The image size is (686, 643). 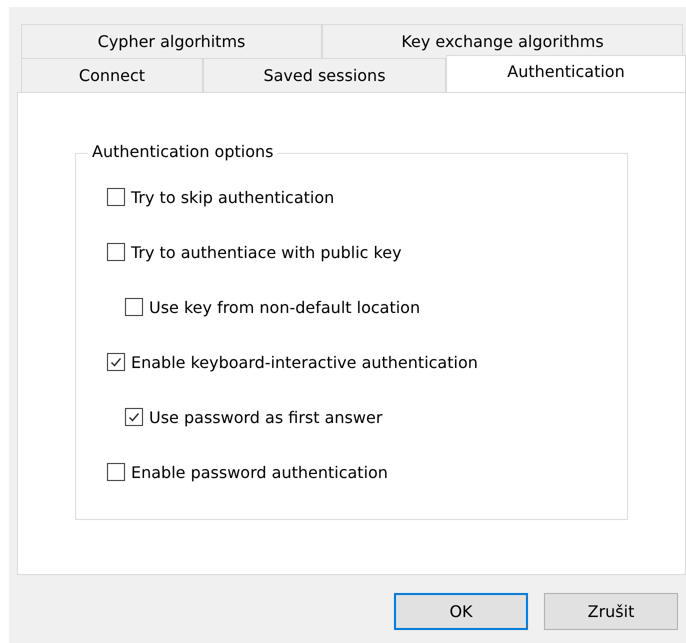 What do you see at coordinates (284, 307) in the screenshot?
I see `checkbox-label: Use key from non-default location` at bounding box center [284, 307].